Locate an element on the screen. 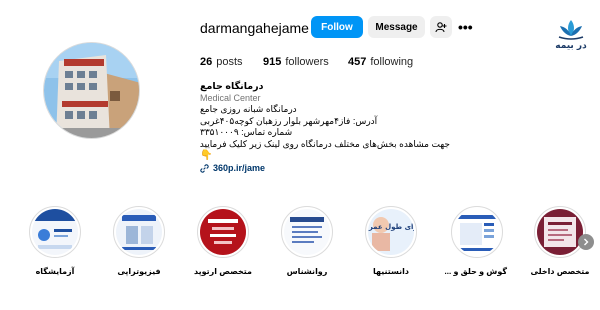 The height and width of the screenshot is (310, 600). more-options-icon: ••• is located at coordinates (465, 27).